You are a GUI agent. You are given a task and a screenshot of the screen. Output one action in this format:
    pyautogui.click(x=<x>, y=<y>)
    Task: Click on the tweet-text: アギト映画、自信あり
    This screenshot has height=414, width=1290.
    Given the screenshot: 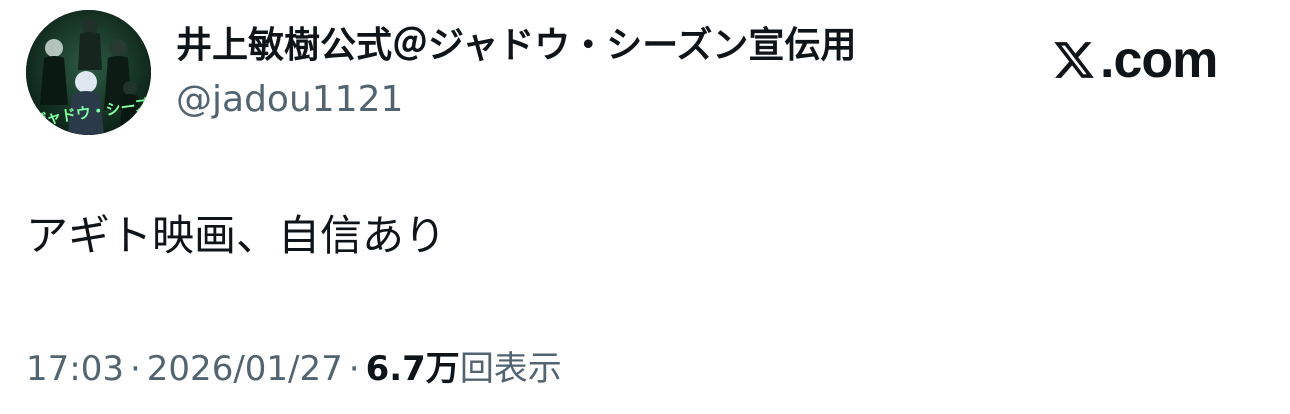 What is the action you would take?
    pyautogui.click(x=236, y=235)
    